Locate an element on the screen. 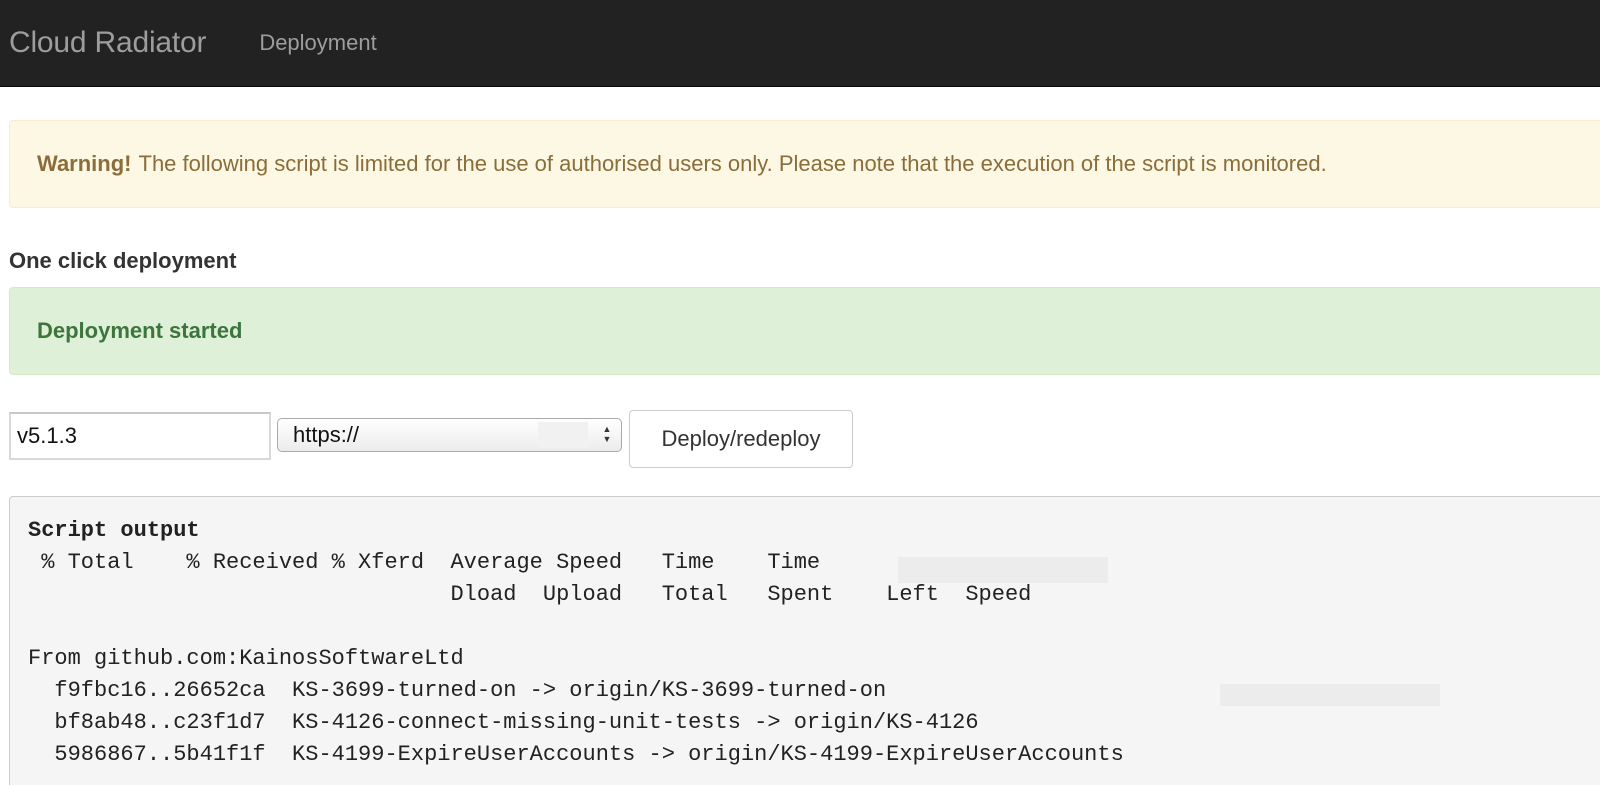 The height and width of the screenshot is (785, 1600). success-message: Deployment started is located at coordinates (140, 330).